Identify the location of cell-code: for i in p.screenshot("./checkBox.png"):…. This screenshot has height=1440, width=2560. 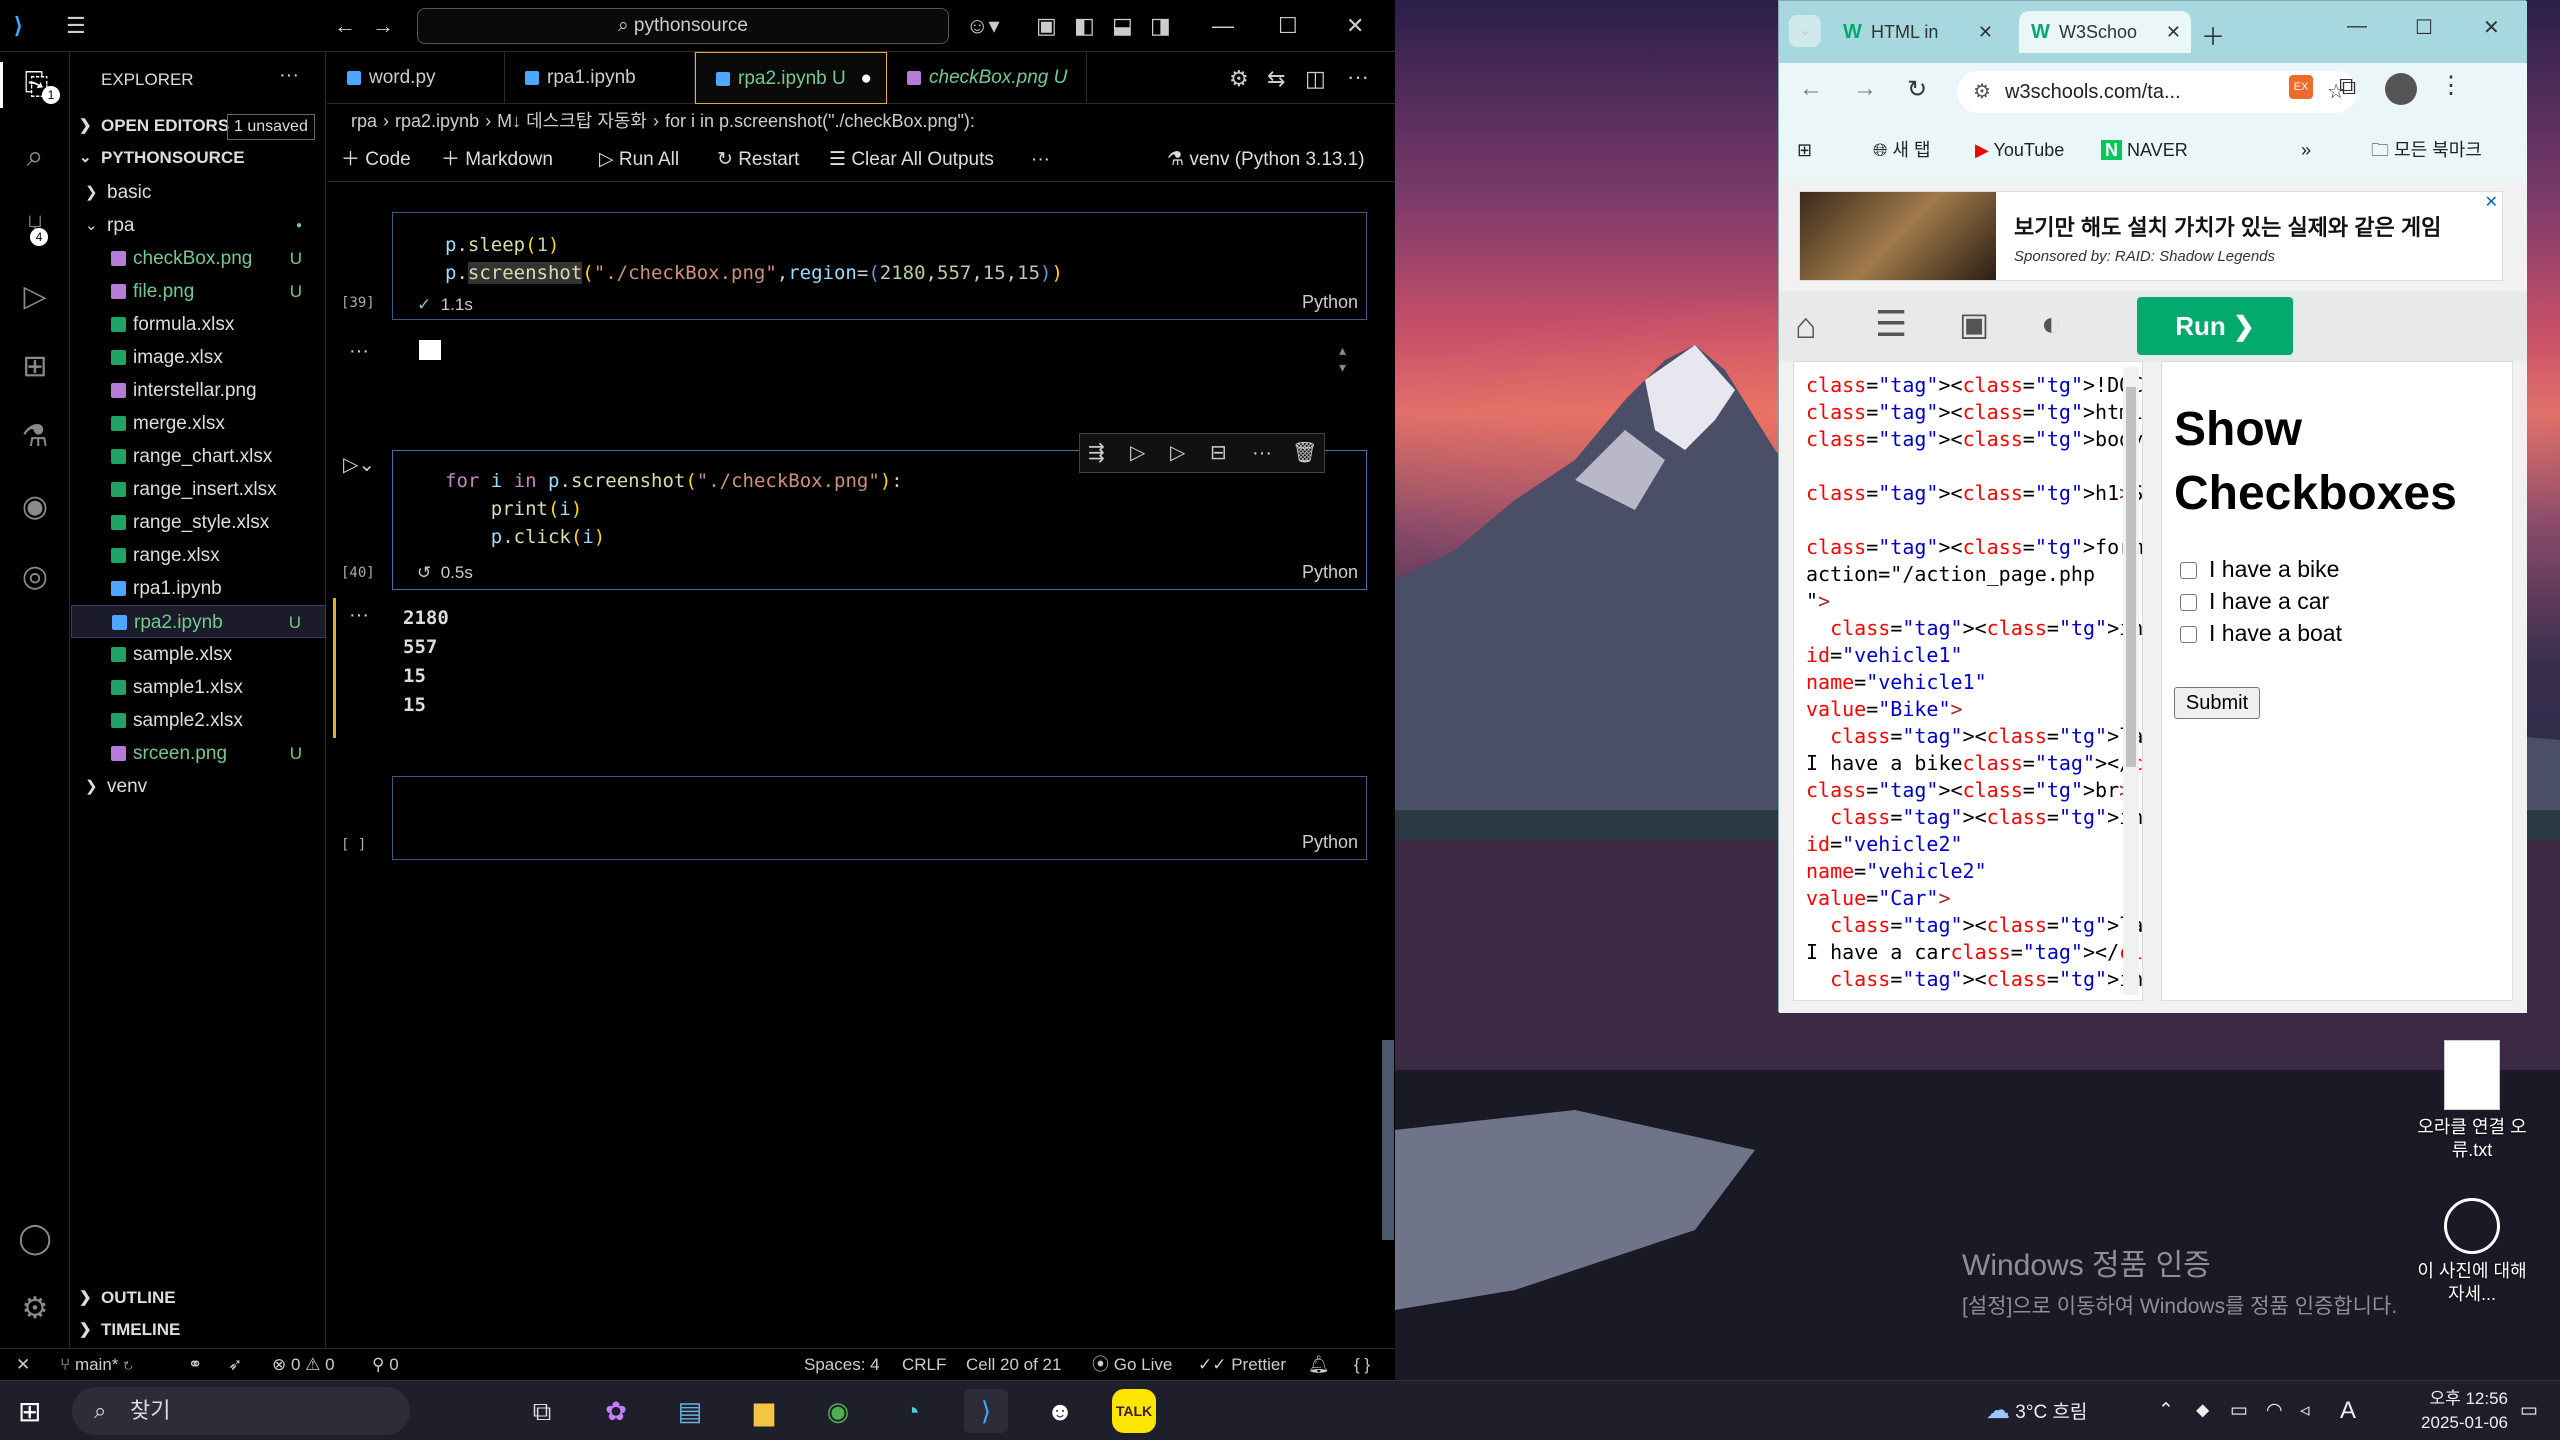
(674, 509).